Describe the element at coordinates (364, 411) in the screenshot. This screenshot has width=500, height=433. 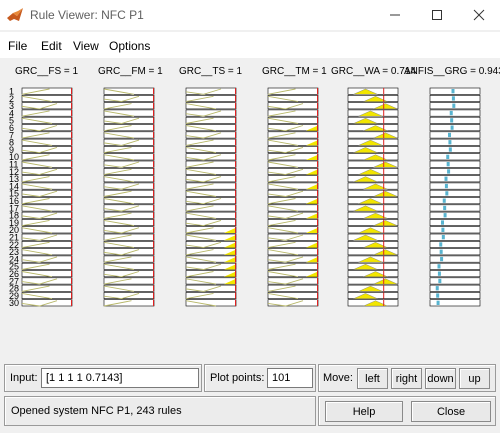
I see `help-button: Help` at that location.